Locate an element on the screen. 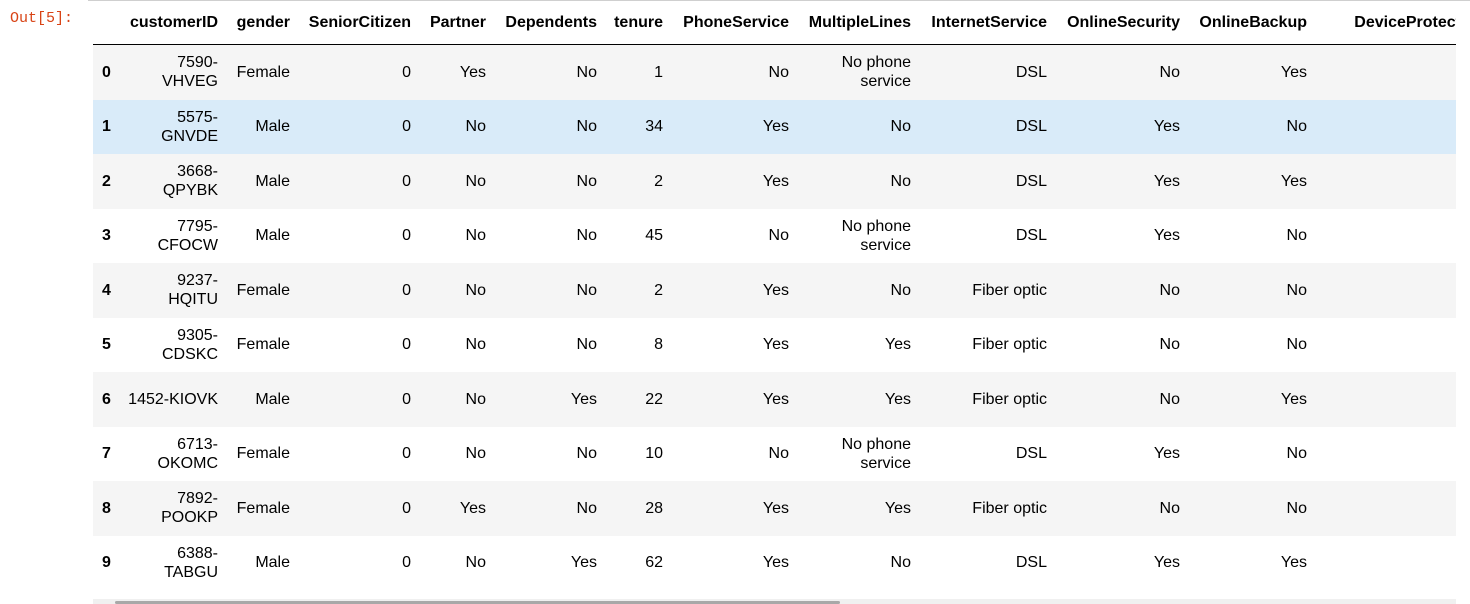  row-index: 7 is located at coordinates (106, 454).